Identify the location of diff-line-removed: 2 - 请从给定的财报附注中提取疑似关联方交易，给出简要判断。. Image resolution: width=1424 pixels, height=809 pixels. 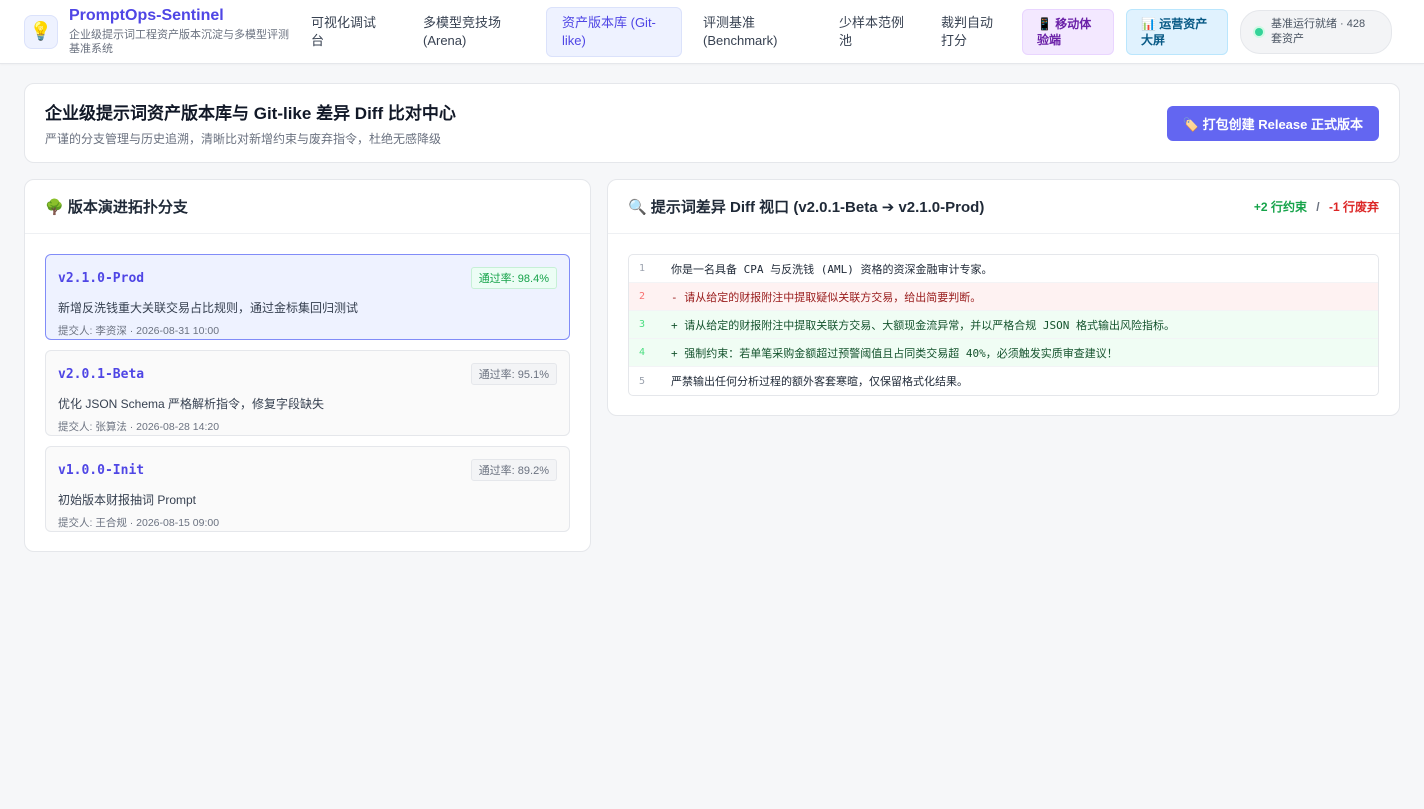
(1003, 297).